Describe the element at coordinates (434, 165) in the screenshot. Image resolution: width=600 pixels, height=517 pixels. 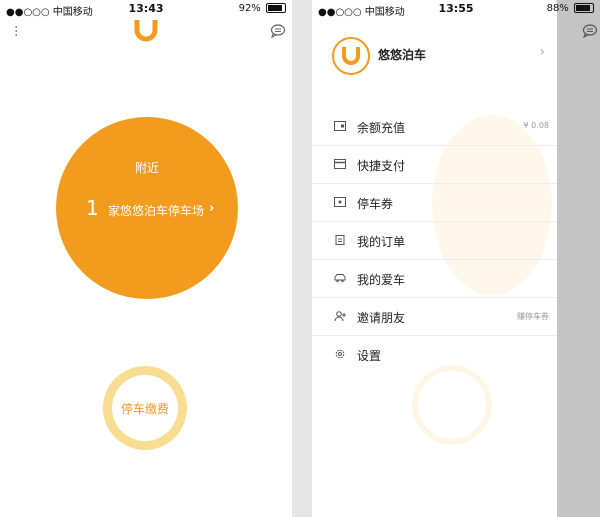
I see `menu-item-quick-pay: 快捷支付` at that location.